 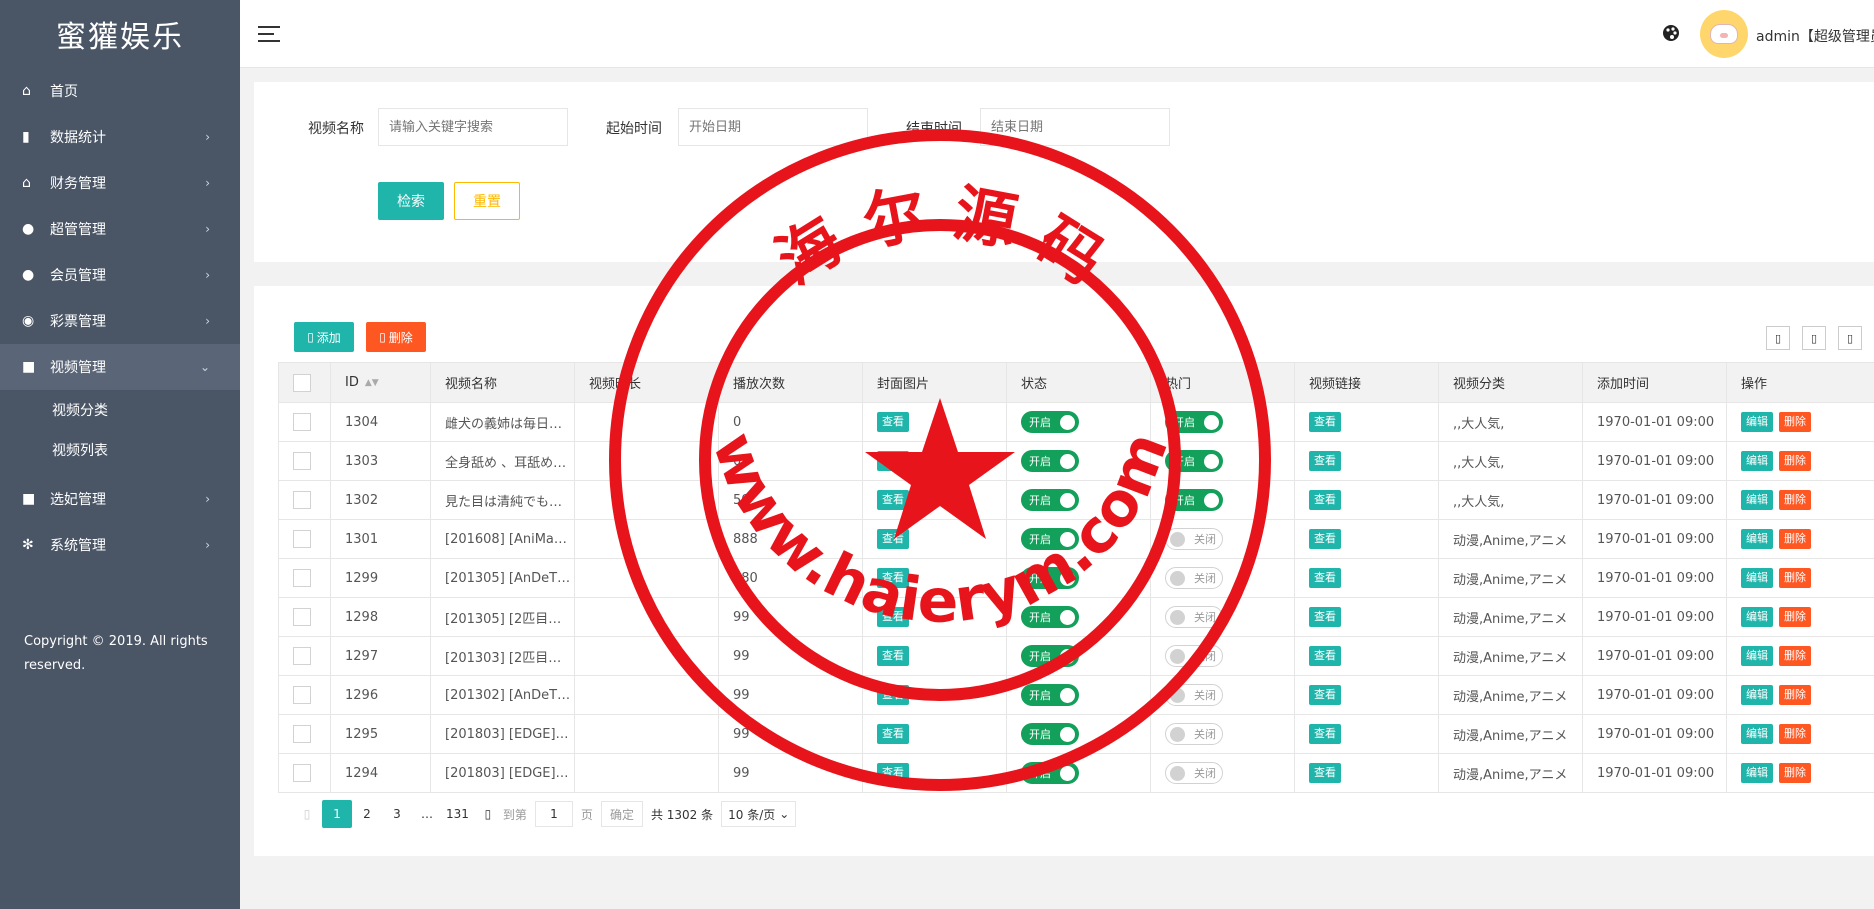 I want to click on print-icon: ▯, so click(x=1850, y=338).